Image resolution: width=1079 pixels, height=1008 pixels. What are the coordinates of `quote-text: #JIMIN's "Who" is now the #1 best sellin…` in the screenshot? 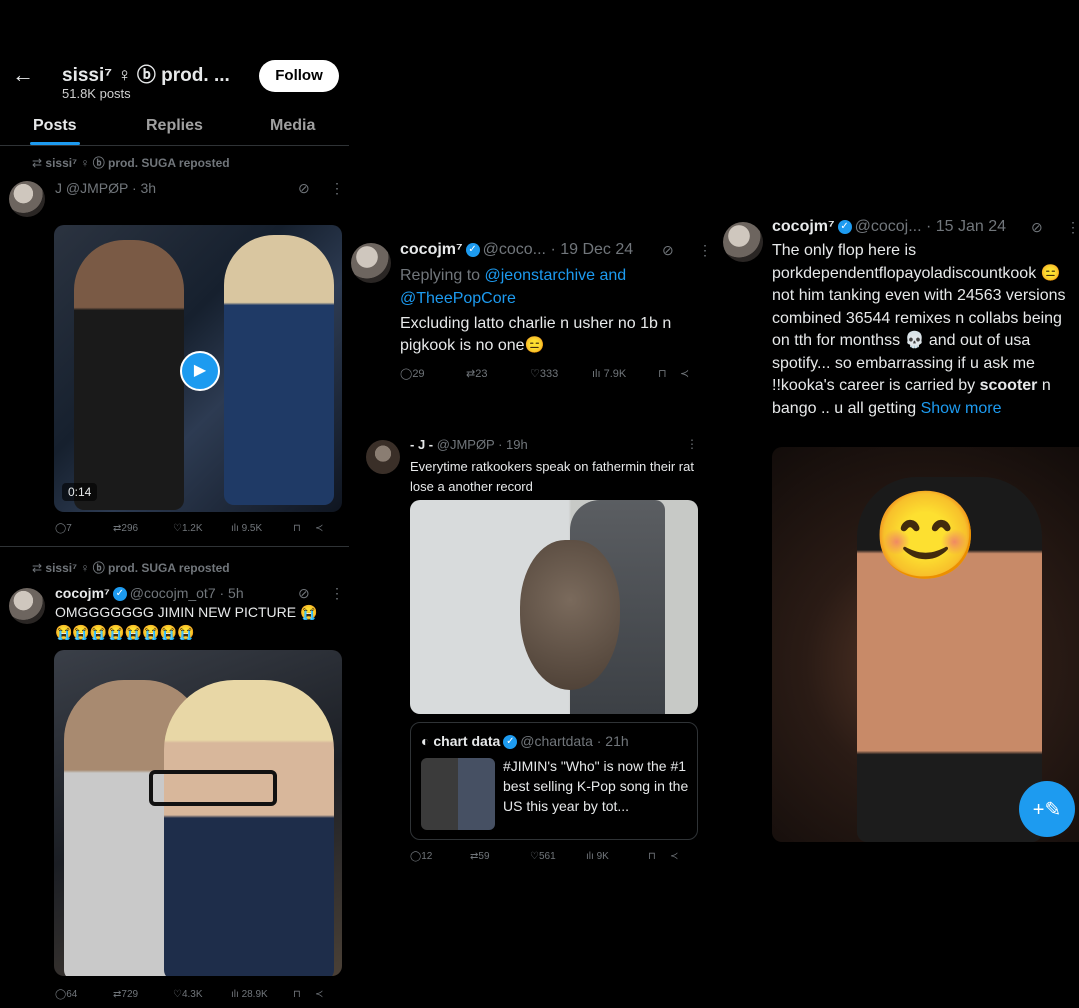 It's located at (596, 786).